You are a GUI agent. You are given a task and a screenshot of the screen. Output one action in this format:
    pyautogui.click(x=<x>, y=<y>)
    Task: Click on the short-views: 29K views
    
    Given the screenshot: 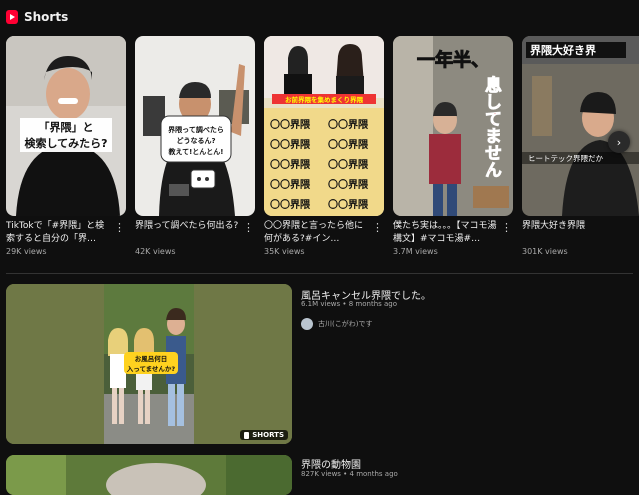 What is the action you would take?
    pyautogui.click(x=26, y=251)
    